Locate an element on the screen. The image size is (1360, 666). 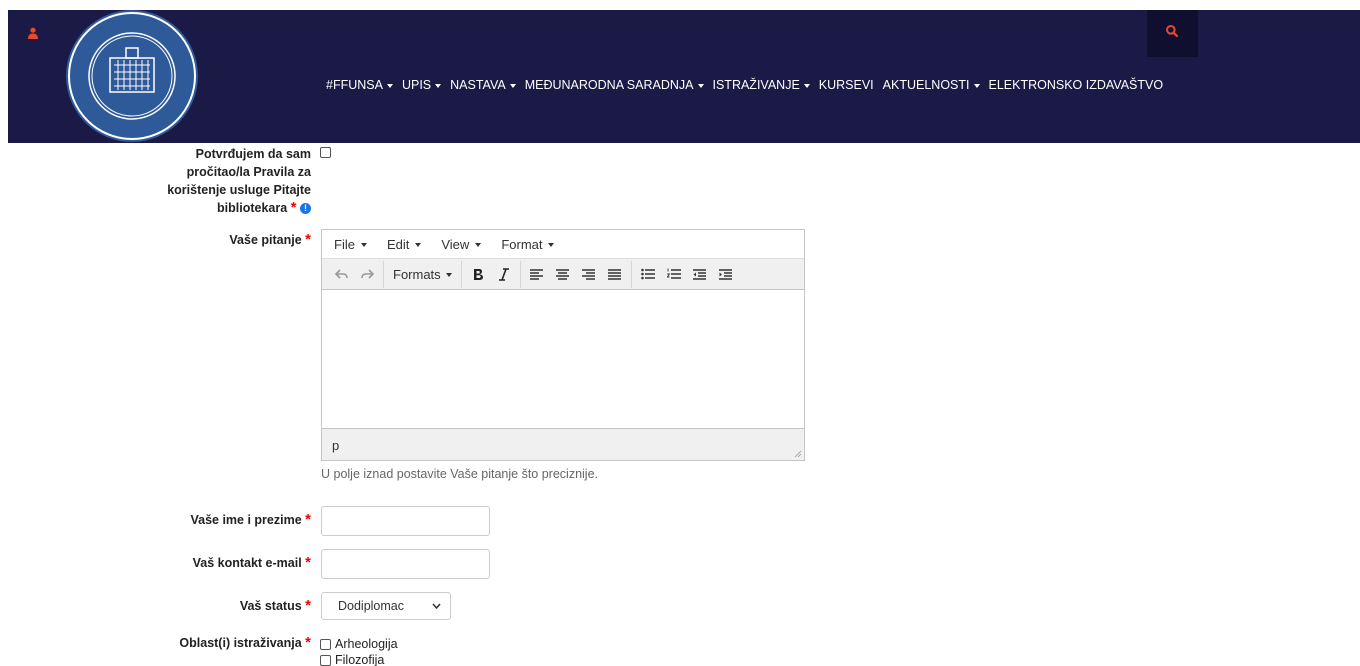
search-button is located at coordinates (1172, 33).